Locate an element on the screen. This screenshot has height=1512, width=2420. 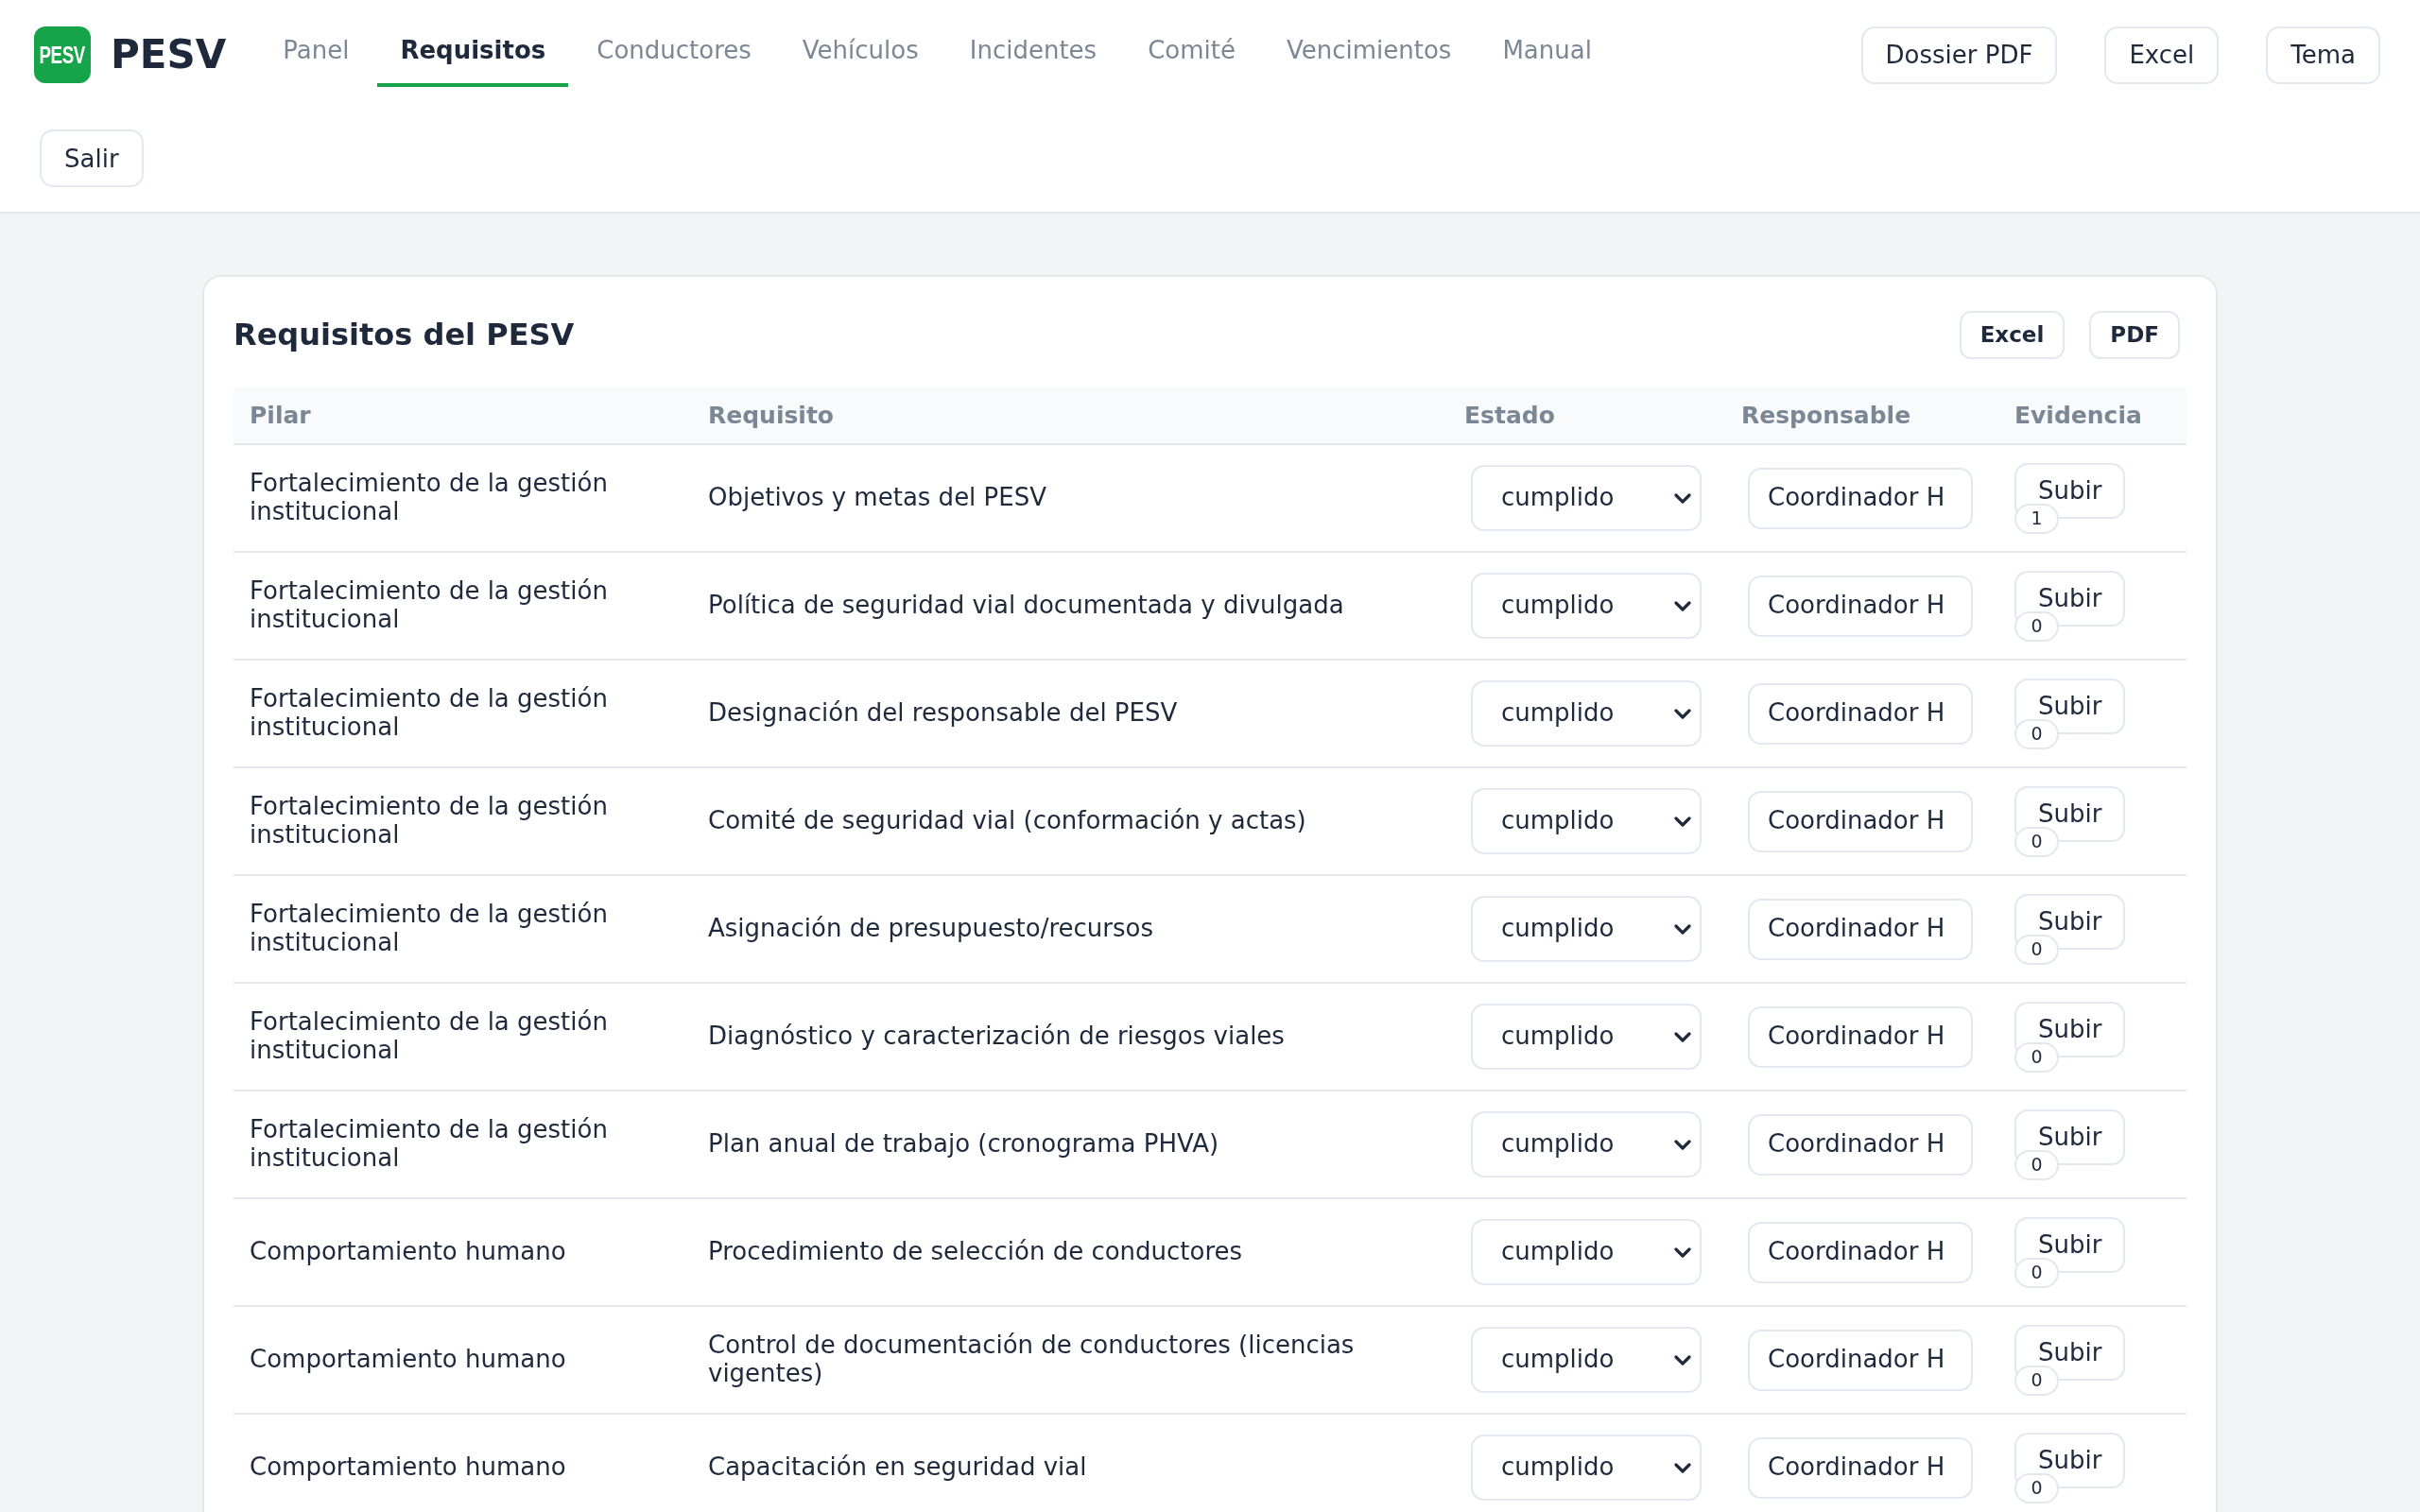
nav-tab: Requisitos is located at coordinates (473, 55).